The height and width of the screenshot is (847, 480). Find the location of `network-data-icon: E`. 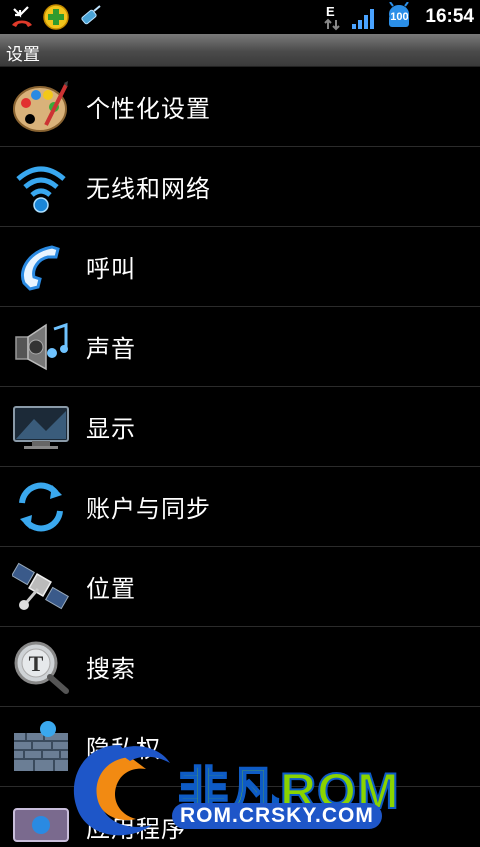

network-data-icon: E is located at coordinates (332, 17).